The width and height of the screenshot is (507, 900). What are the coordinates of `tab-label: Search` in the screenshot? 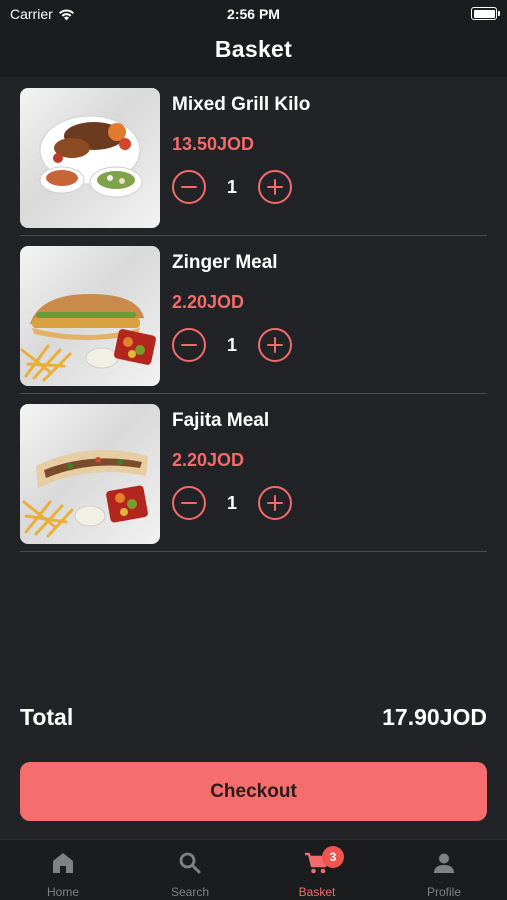 It's located at (190, 892).